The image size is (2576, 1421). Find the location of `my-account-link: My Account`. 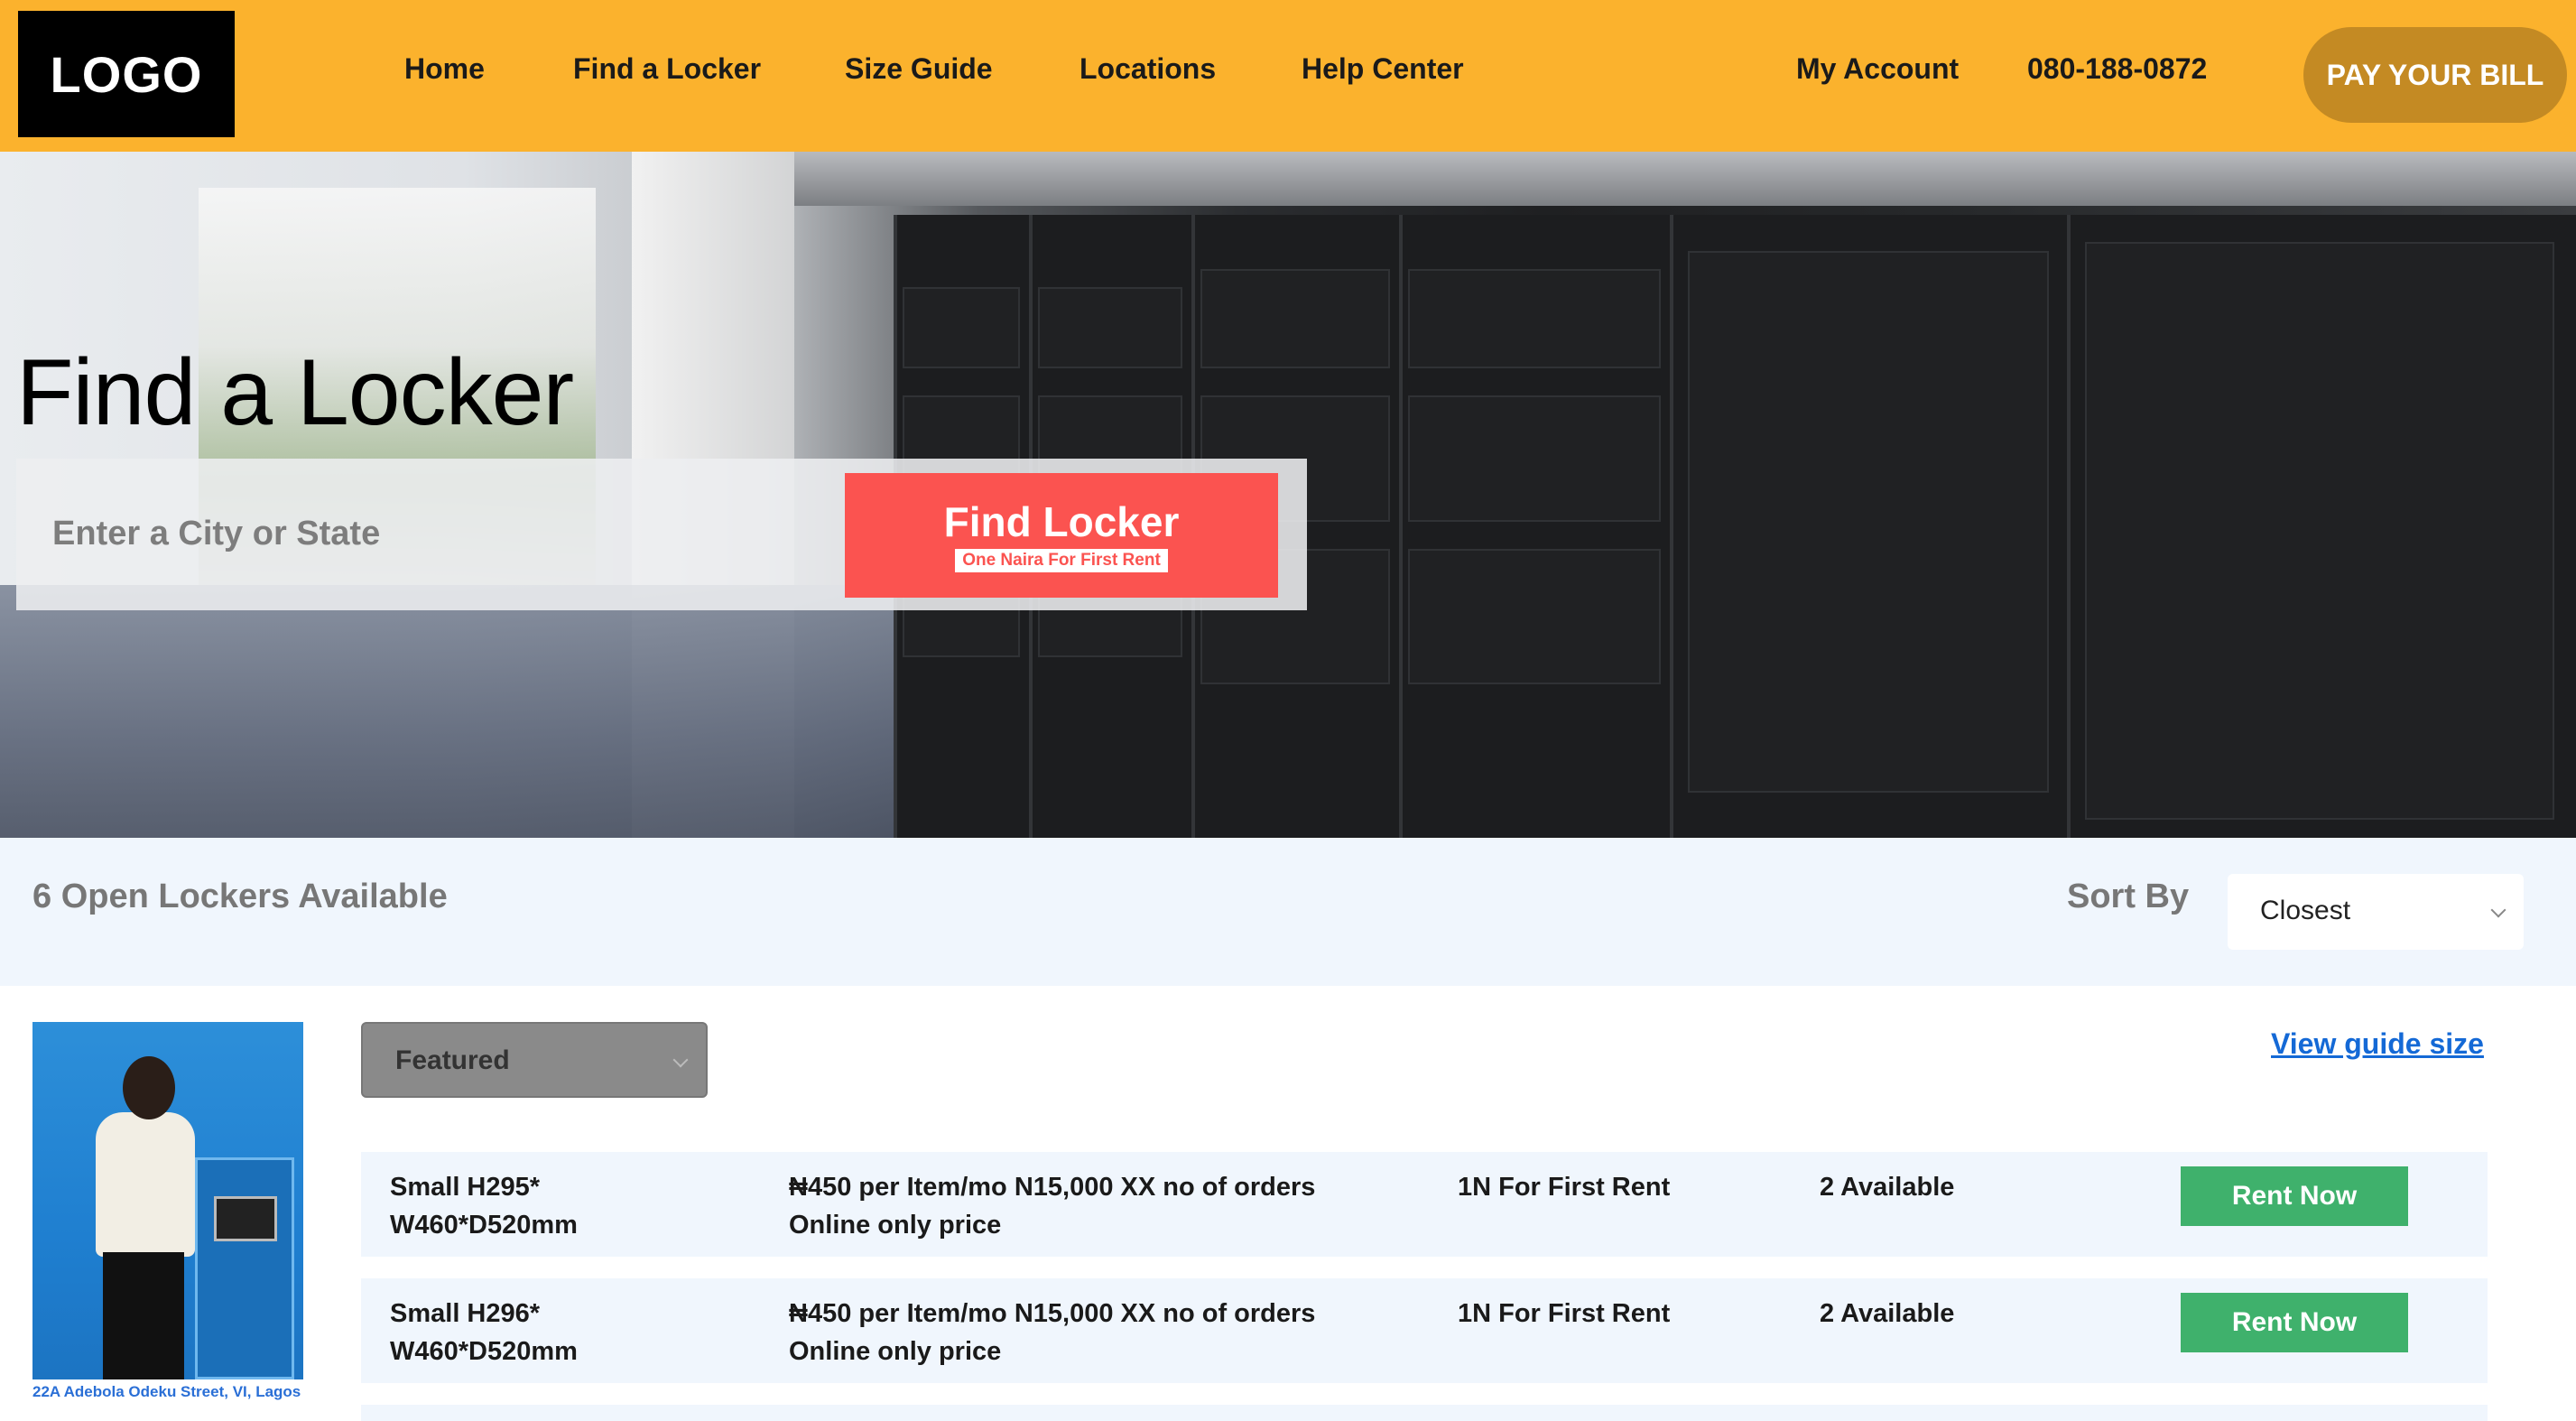

my-account-link: My Account is located at coordinates (1878, 69).